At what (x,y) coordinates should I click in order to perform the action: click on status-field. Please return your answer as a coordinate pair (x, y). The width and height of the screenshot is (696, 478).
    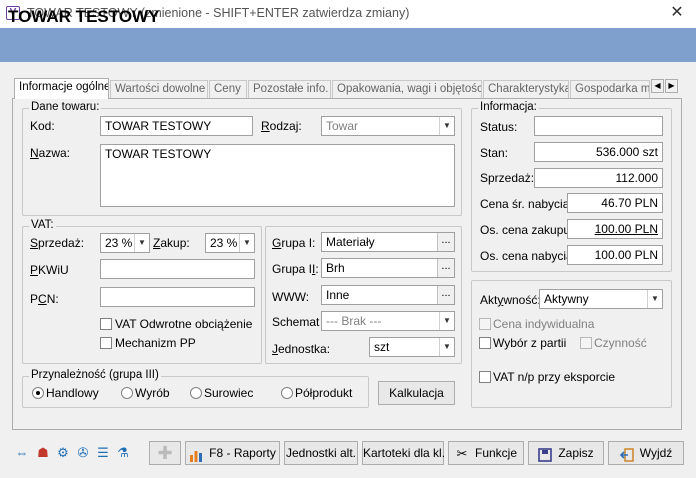
    Looking at the image, I should click on (598, 126).